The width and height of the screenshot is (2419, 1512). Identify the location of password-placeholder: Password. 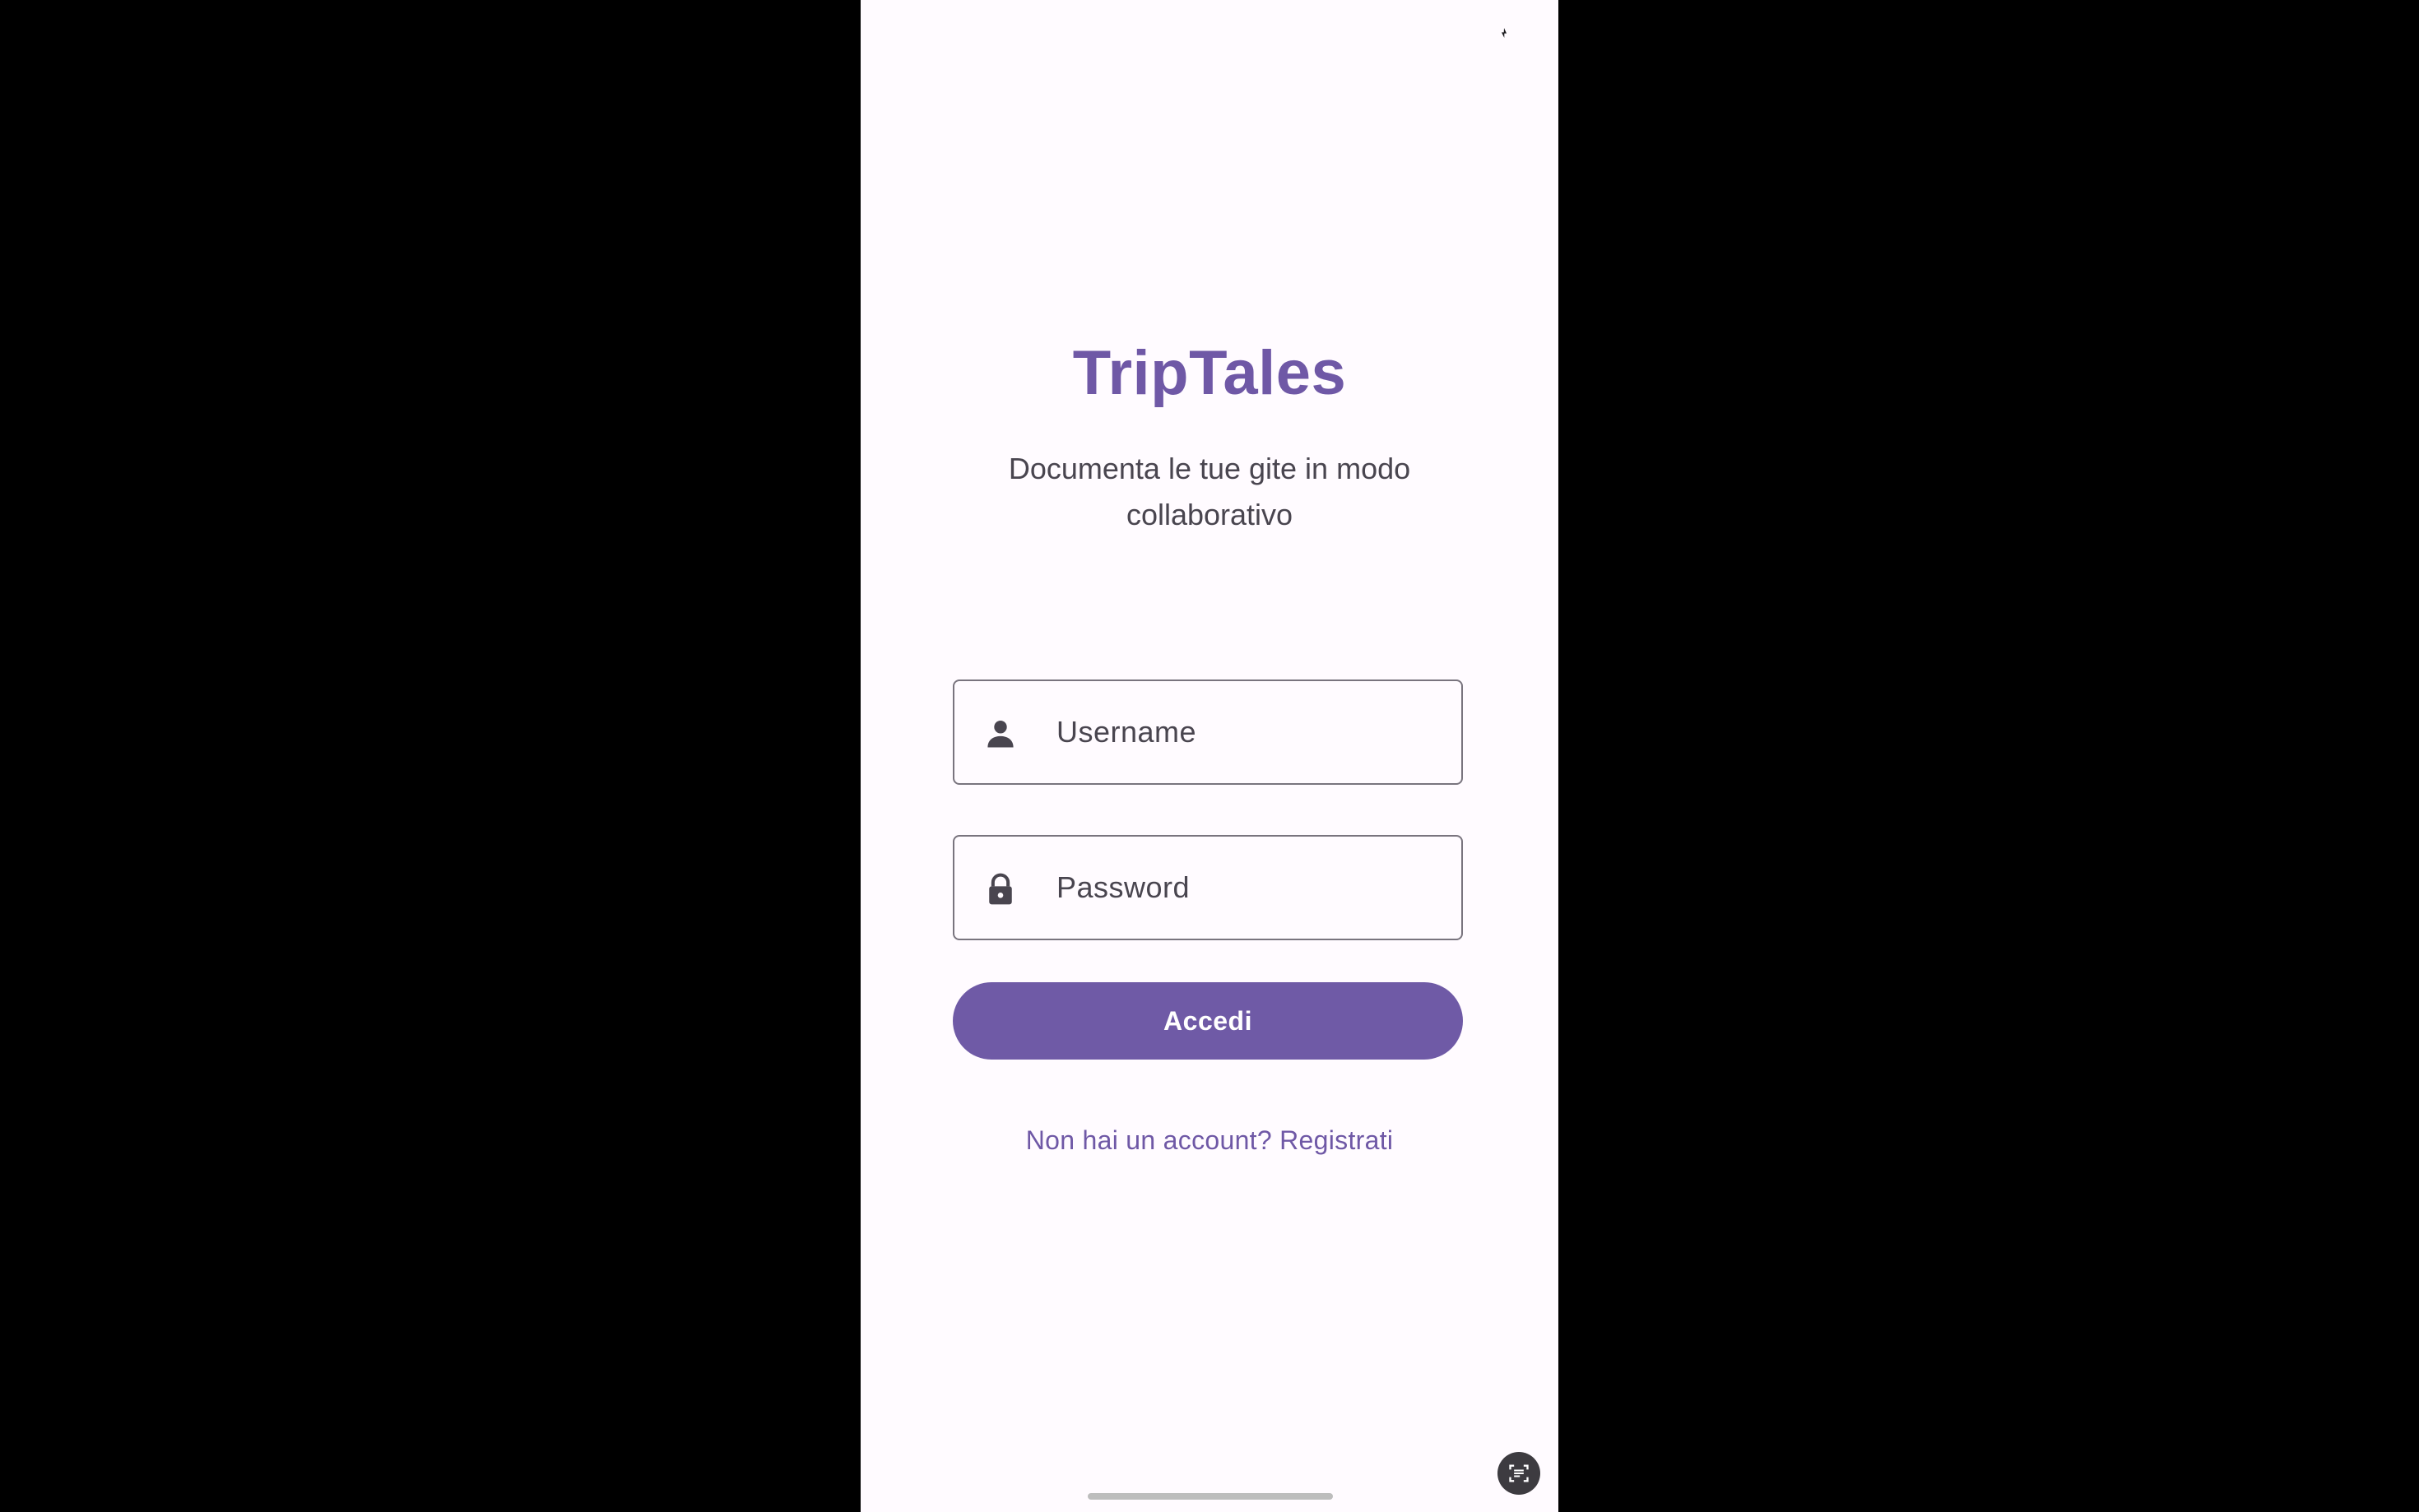
(1123, 887).